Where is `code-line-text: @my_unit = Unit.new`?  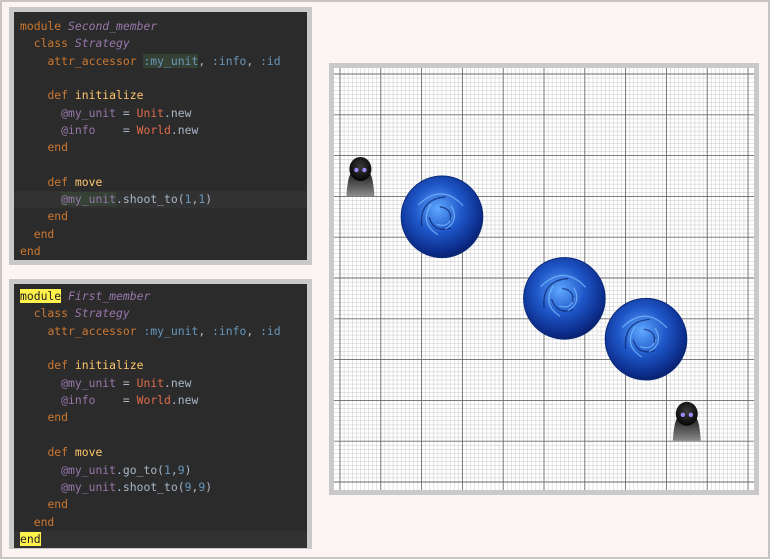 code-line-text: @my_unit = Unit.new is located at coordinates (105, 113).